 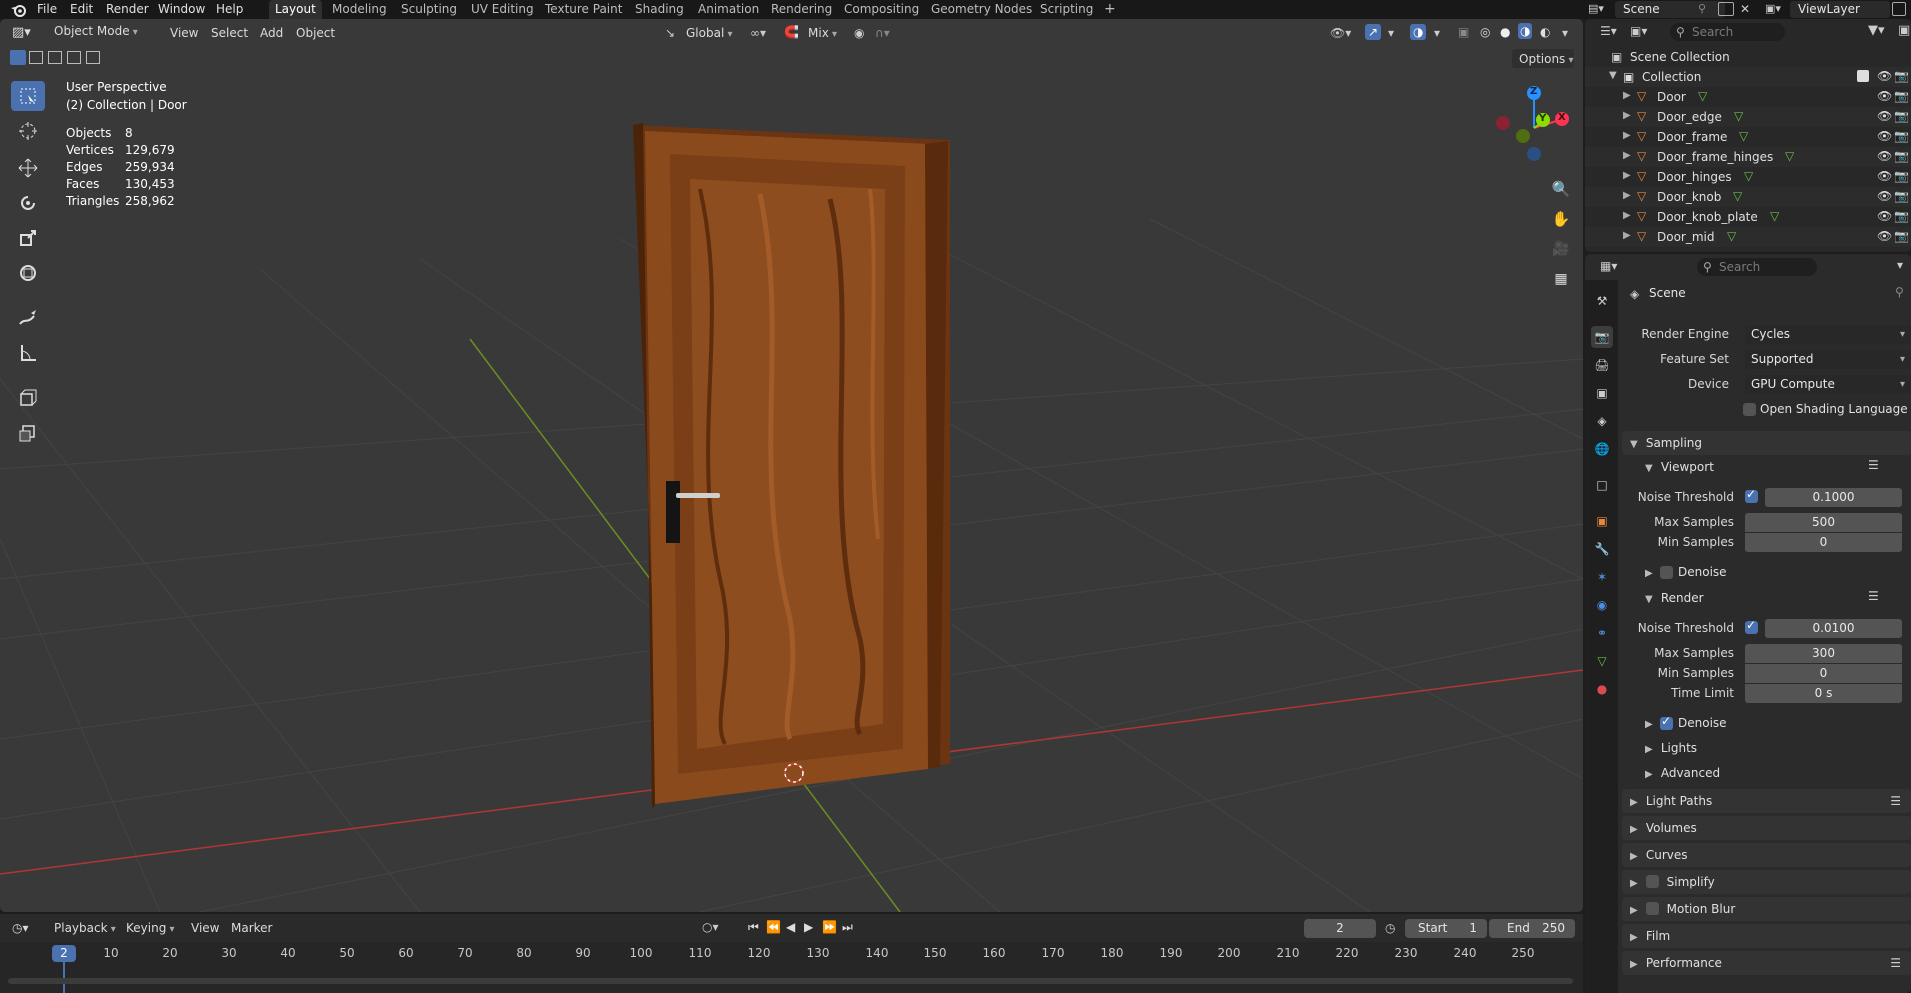 What do you see at coordinates (150, 929) in the screenshot?
I see `menu-keying: Keying` at bounding box center [150, 929].